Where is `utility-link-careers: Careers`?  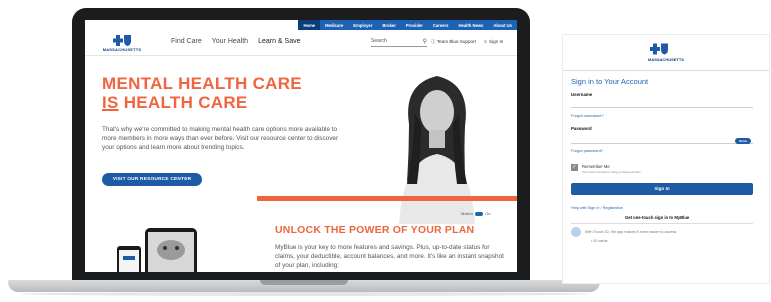 utility-link-careers: Careers is located at coordinates (441, 25).